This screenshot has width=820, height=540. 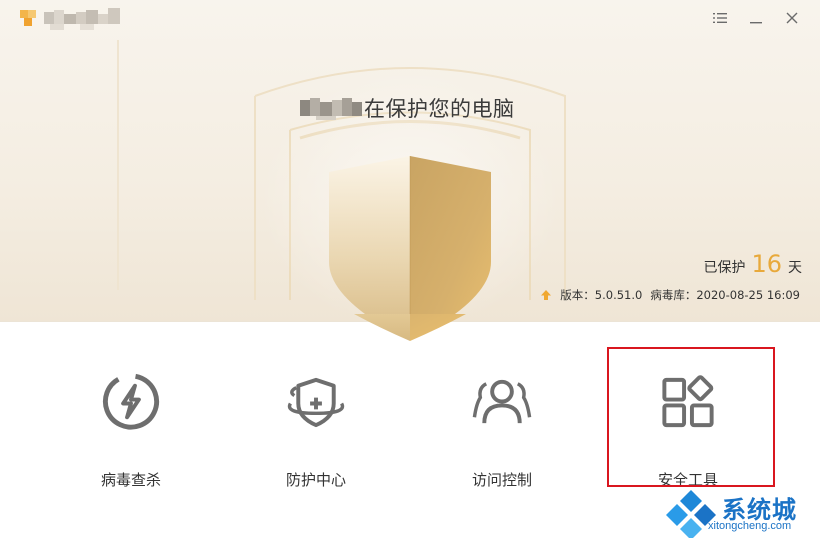 What do you see at coordinates (502, 425) in the screenshot?
I see `feature-access-control: 访问控制` at bounding box center [502, 425].